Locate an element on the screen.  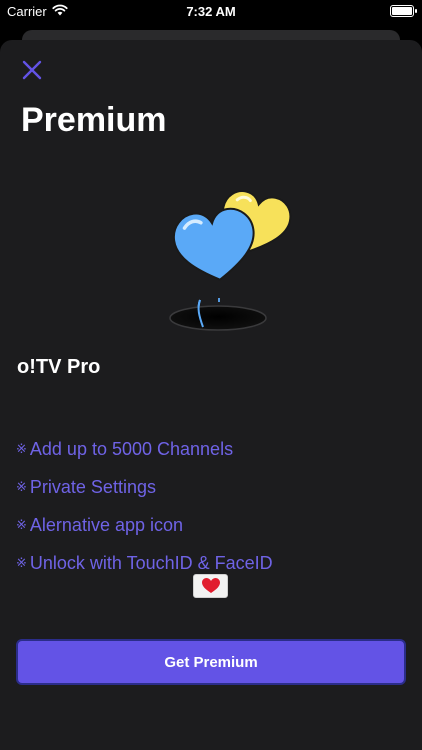
feature-item: ※ Unlock with TouchID & FaceID is located at coordinates (144, 563).